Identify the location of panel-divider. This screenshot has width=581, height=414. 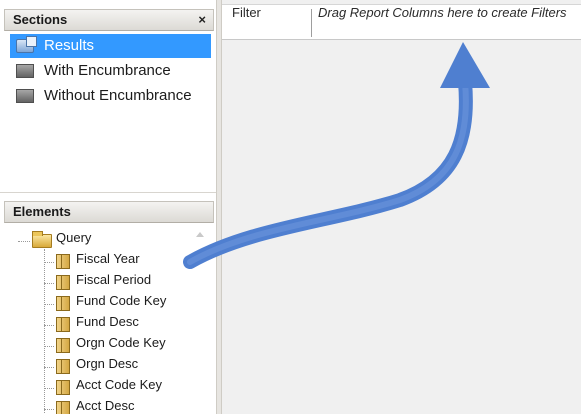
(108, 192).